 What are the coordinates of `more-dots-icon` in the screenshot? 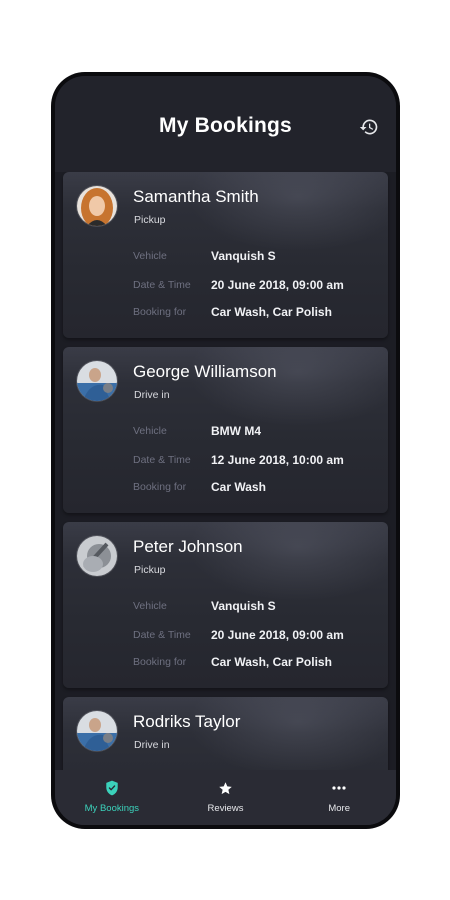 It's located at (339, 788).